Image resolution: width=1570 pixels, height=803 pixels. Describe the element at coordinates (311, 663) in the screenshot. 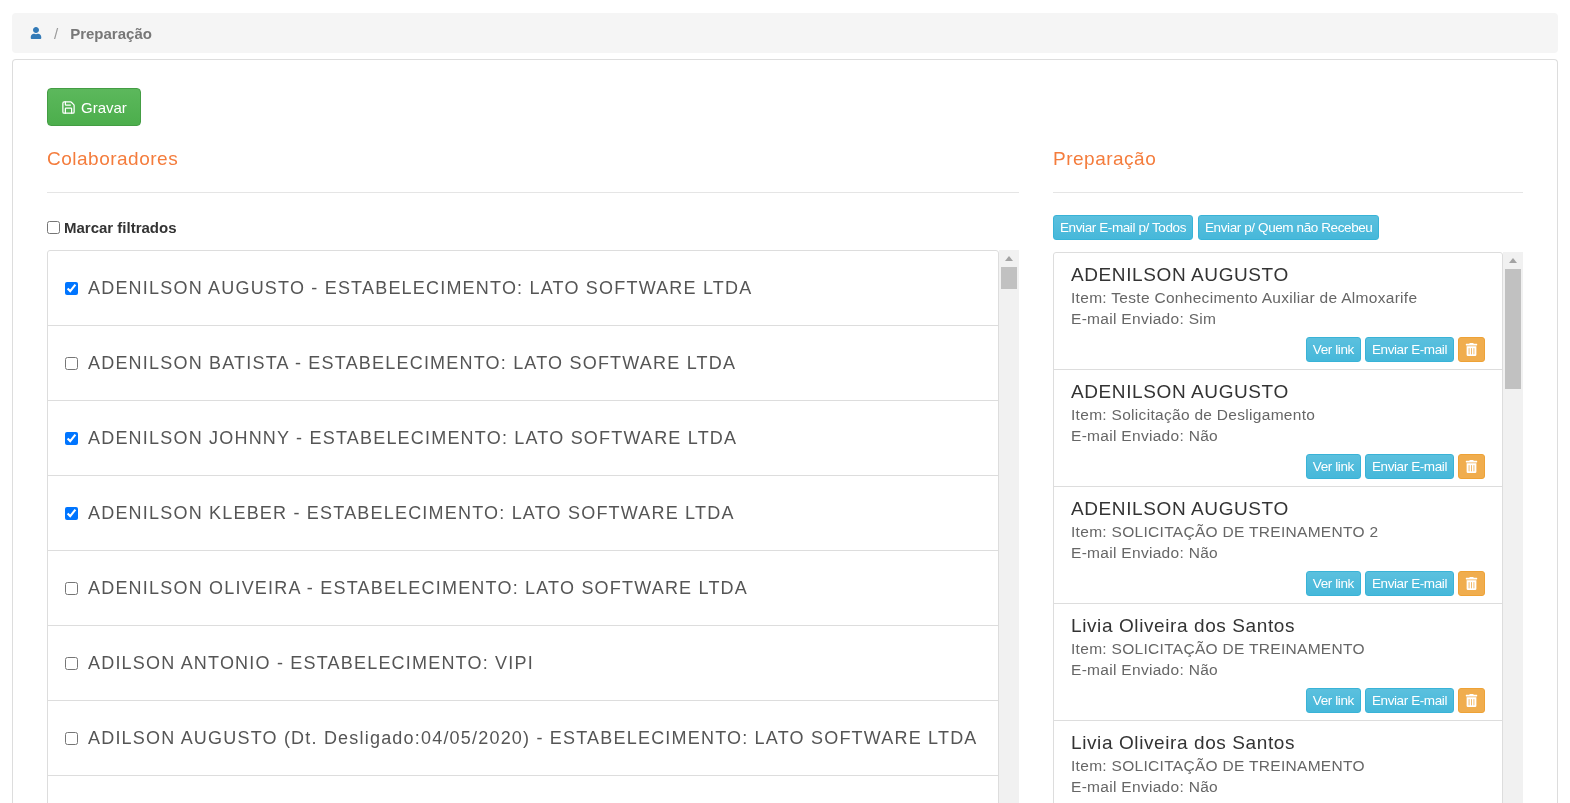

I see `employee-label: ADILSON ANTONIO - ESTABELECIMENTO: VIPI` at that location.